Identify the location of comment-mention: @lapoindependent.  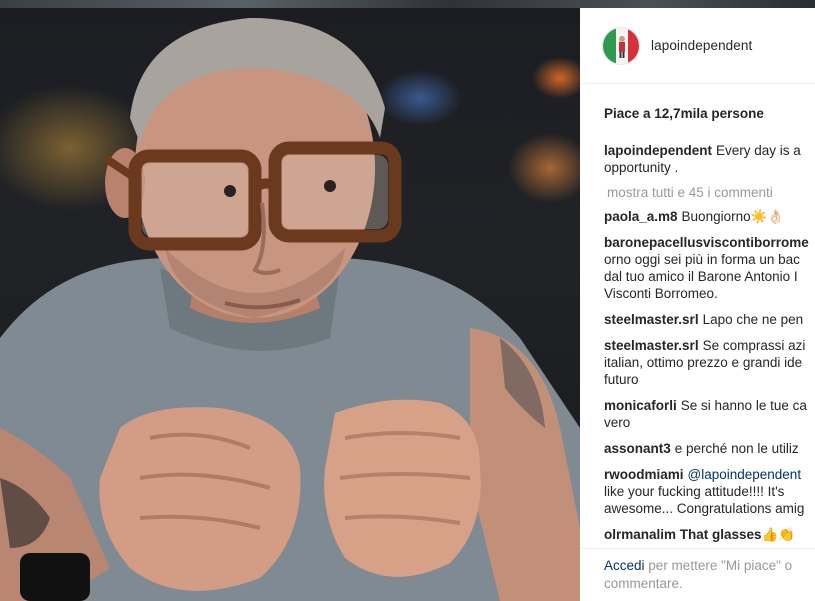
(745, 474).